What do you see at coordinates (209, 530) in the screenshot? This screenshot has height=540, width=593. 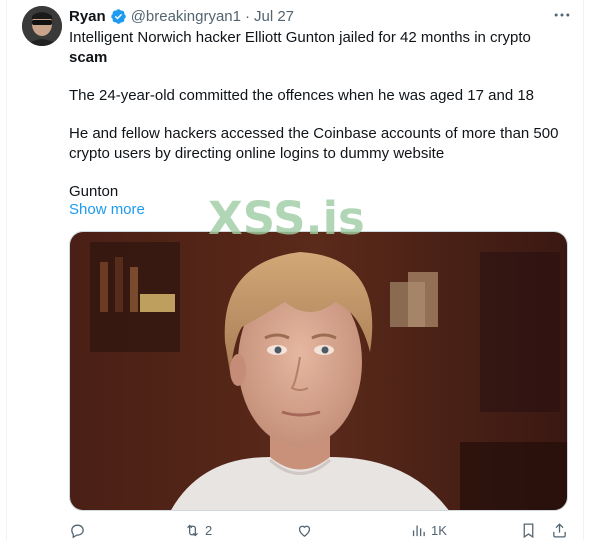 I see `retweet-count: 2` at bounding box center [209, 530].